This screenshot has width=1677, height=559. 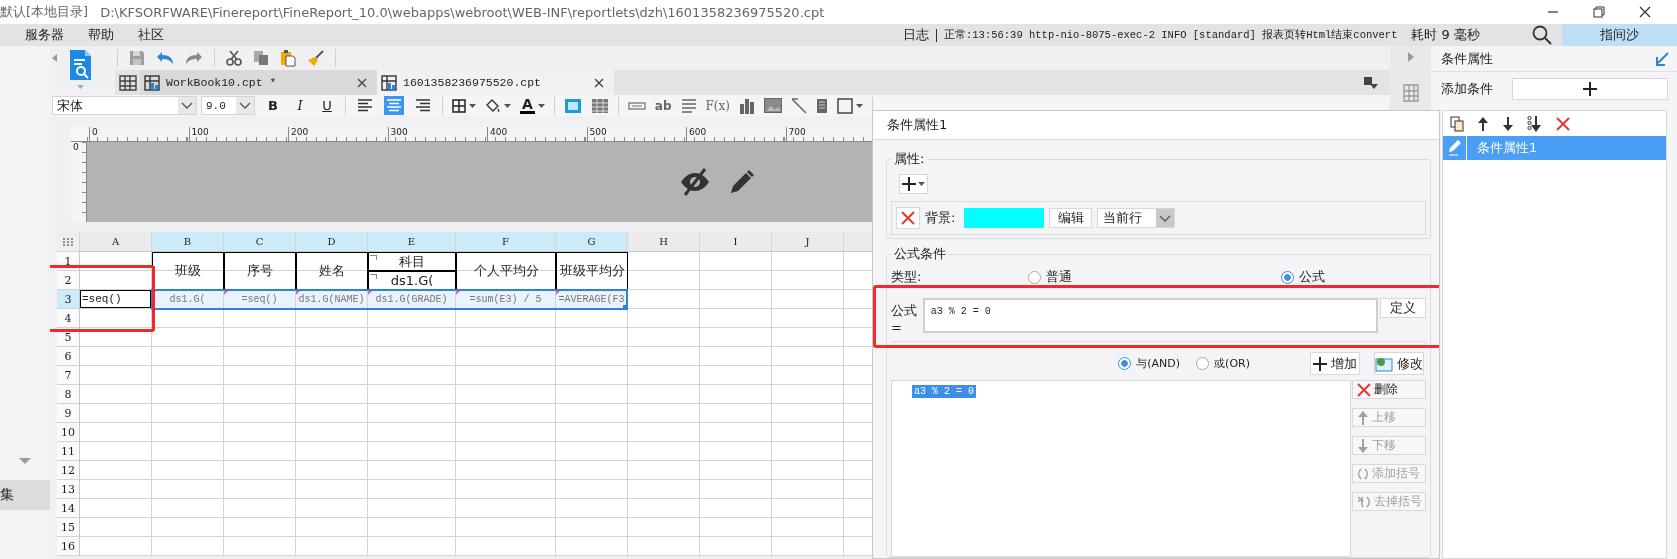 I want to click on text-tool-button: ab, so click(x=663, y=105).